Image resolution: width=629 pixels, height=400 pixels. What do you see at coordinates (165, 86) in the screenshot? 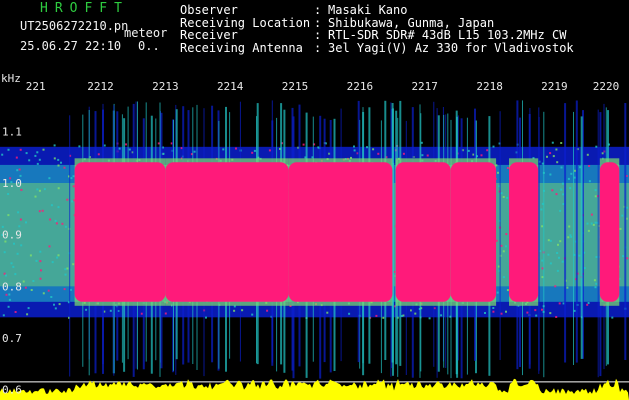
I see `x-tick-label: 2213` at bounding box center [165, 86].